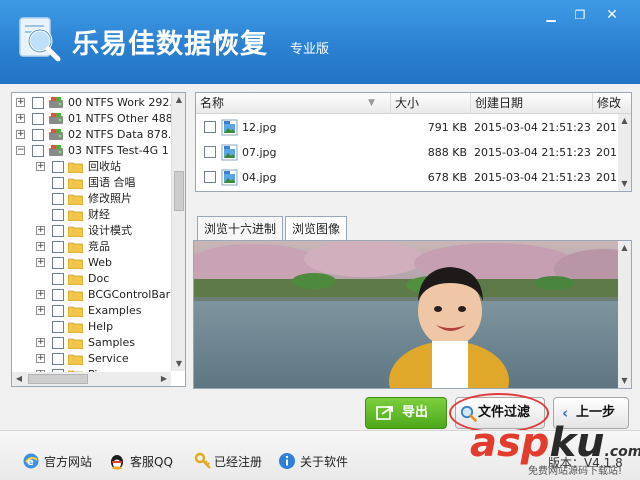 This screenshot has width=640, height=480. I want to click on column-header-modified: 修改, so click(612, 103).